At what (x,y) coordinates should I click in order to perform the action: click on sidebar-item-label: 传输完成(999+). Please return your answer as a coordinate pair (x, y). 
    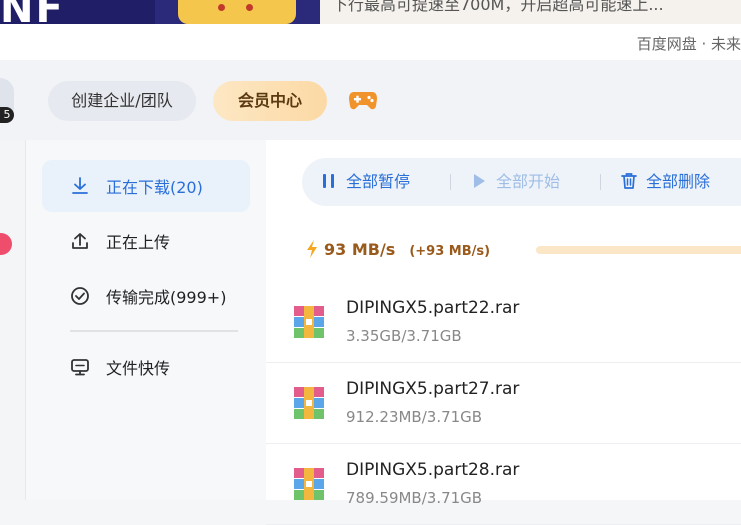
    Looking at the image, I should click on (166, 297).